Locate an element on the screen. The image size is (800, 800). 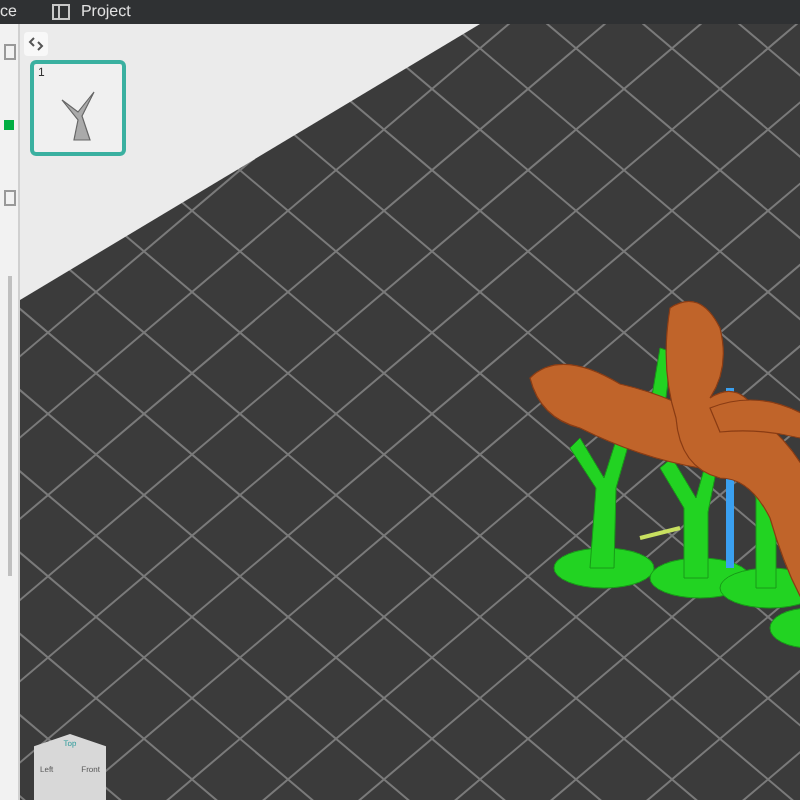
panel-icon is located at coordinates (61, 12).